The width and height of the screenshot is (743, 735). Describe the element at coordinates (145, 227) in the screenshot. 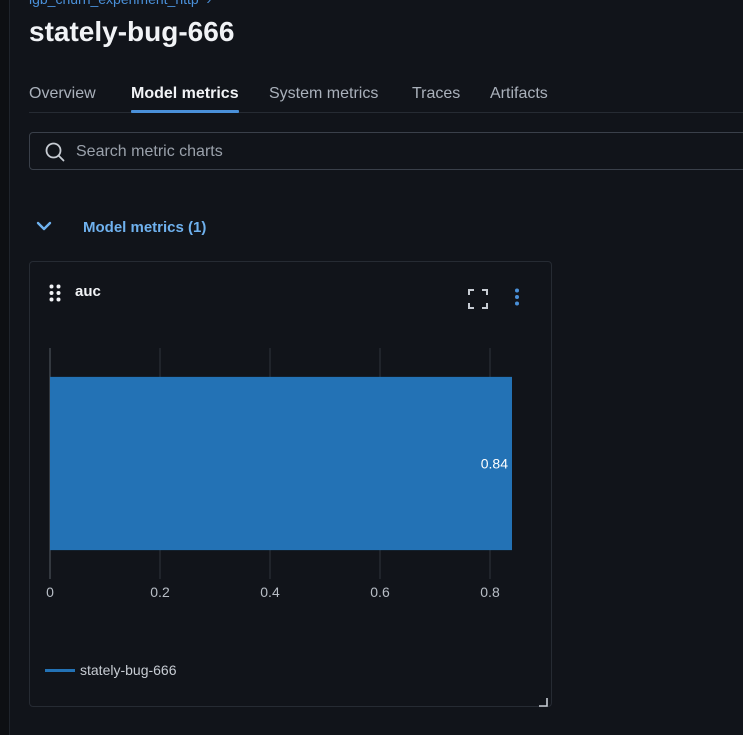

I see `section-title: Model metrics (1)` at that location.